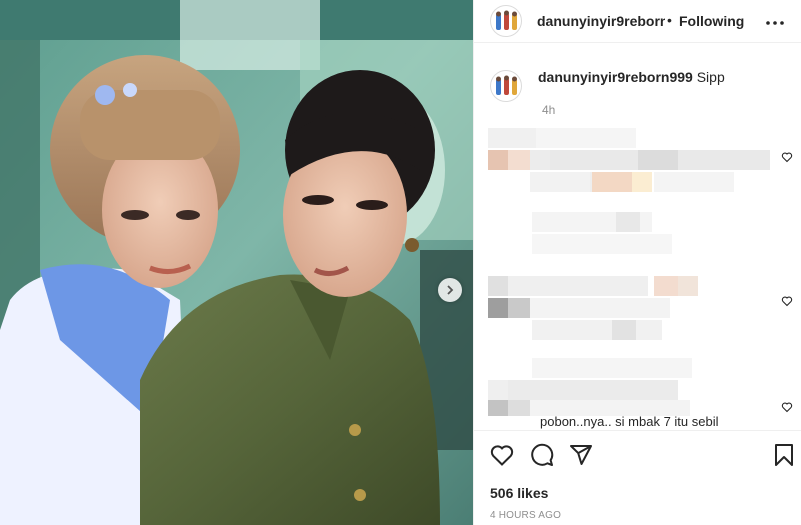  Describe the element at coordinates (506, 86) in the screenshot. I see `caption-avatar` at that location.